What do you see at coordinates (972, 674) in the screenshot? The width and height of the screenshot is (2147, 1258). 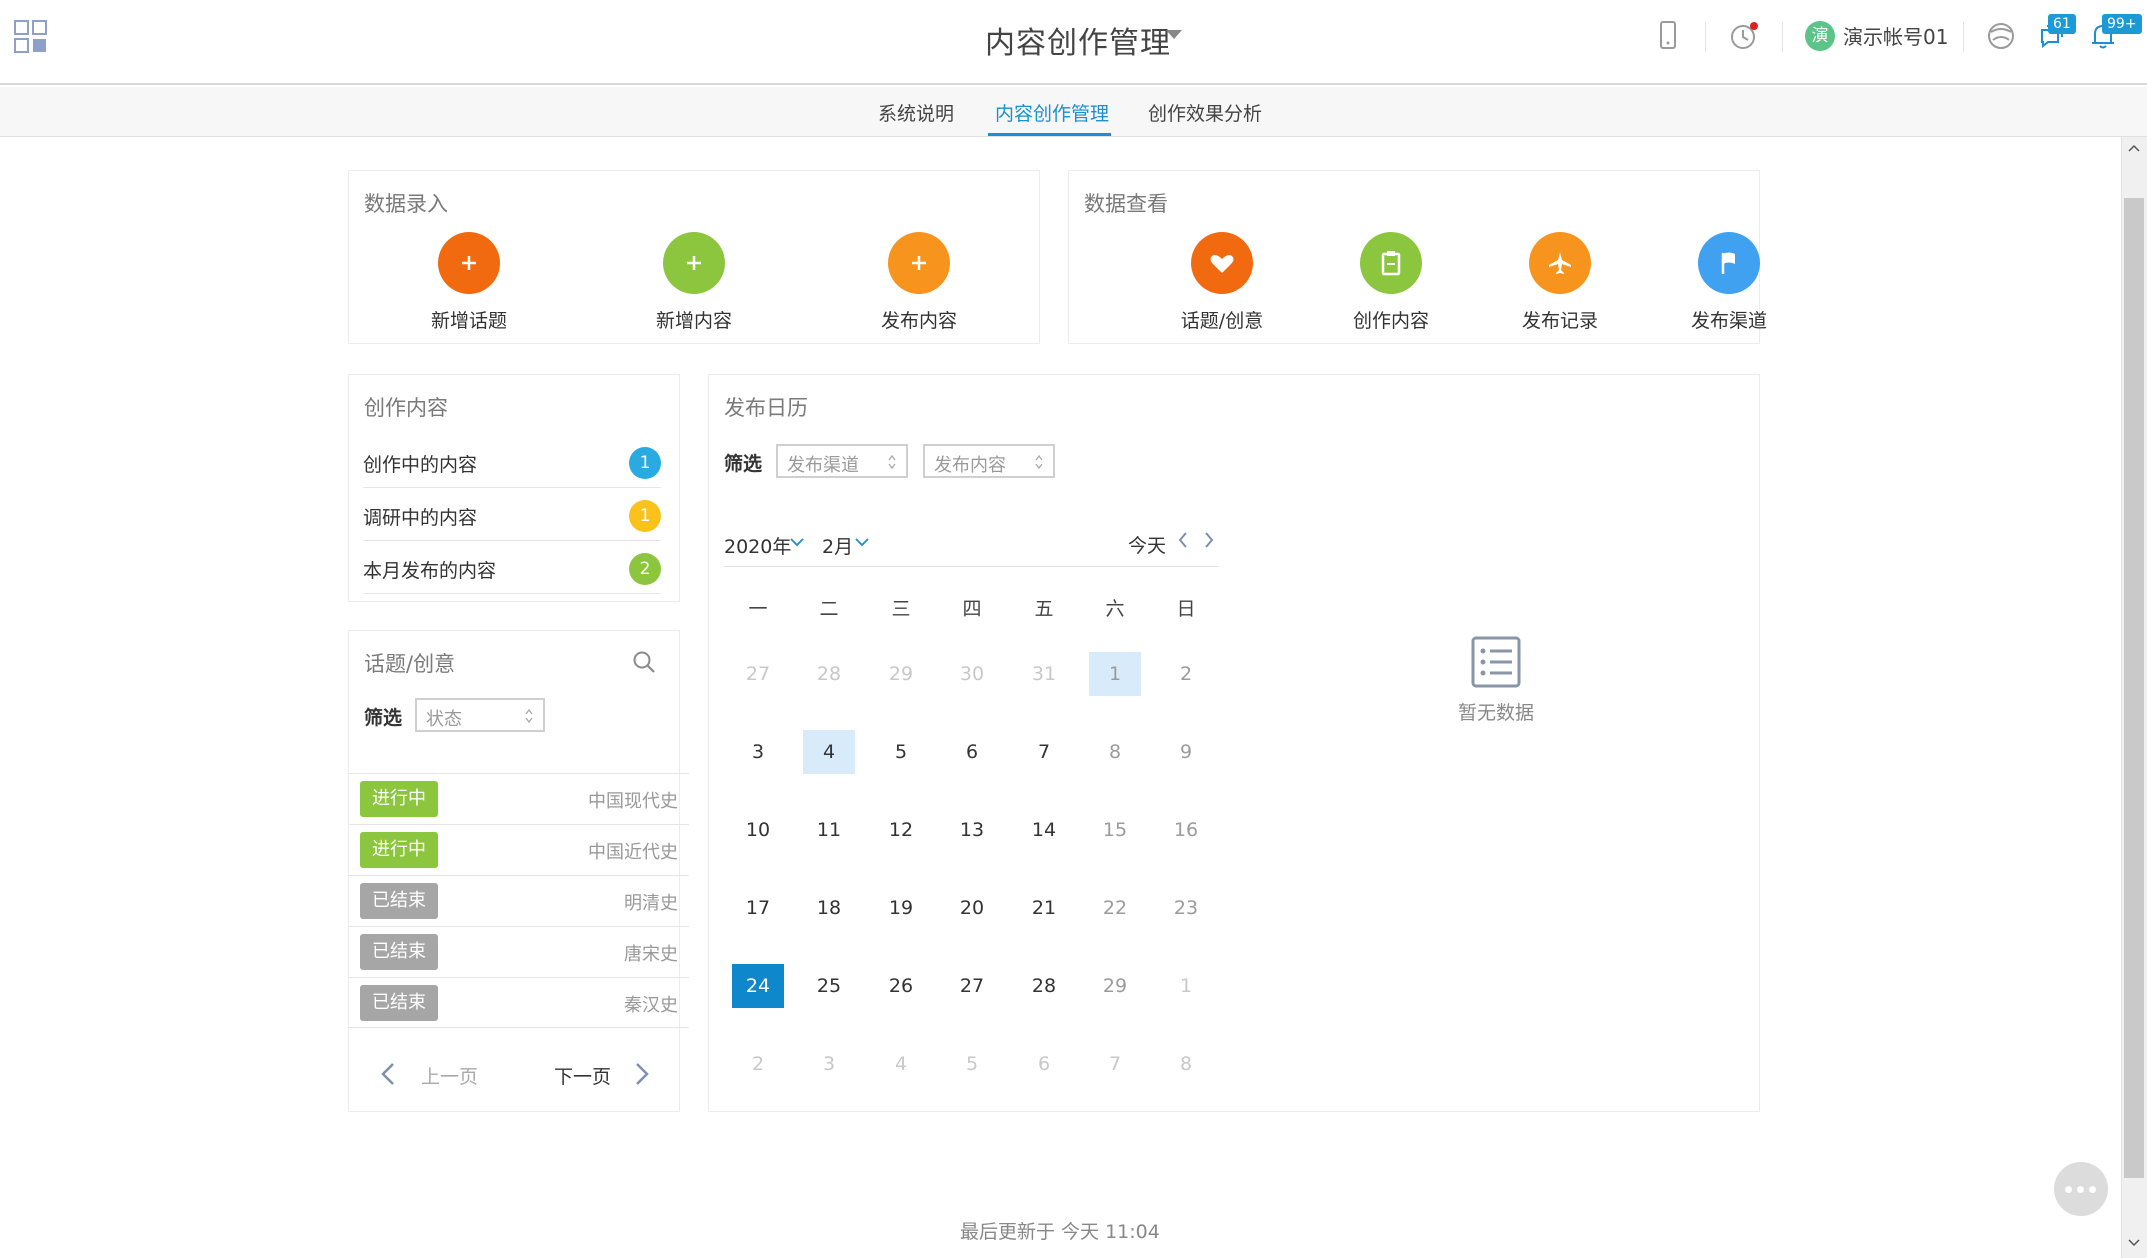 I see `calendar-day: 30` at bounding box center [972, 674].